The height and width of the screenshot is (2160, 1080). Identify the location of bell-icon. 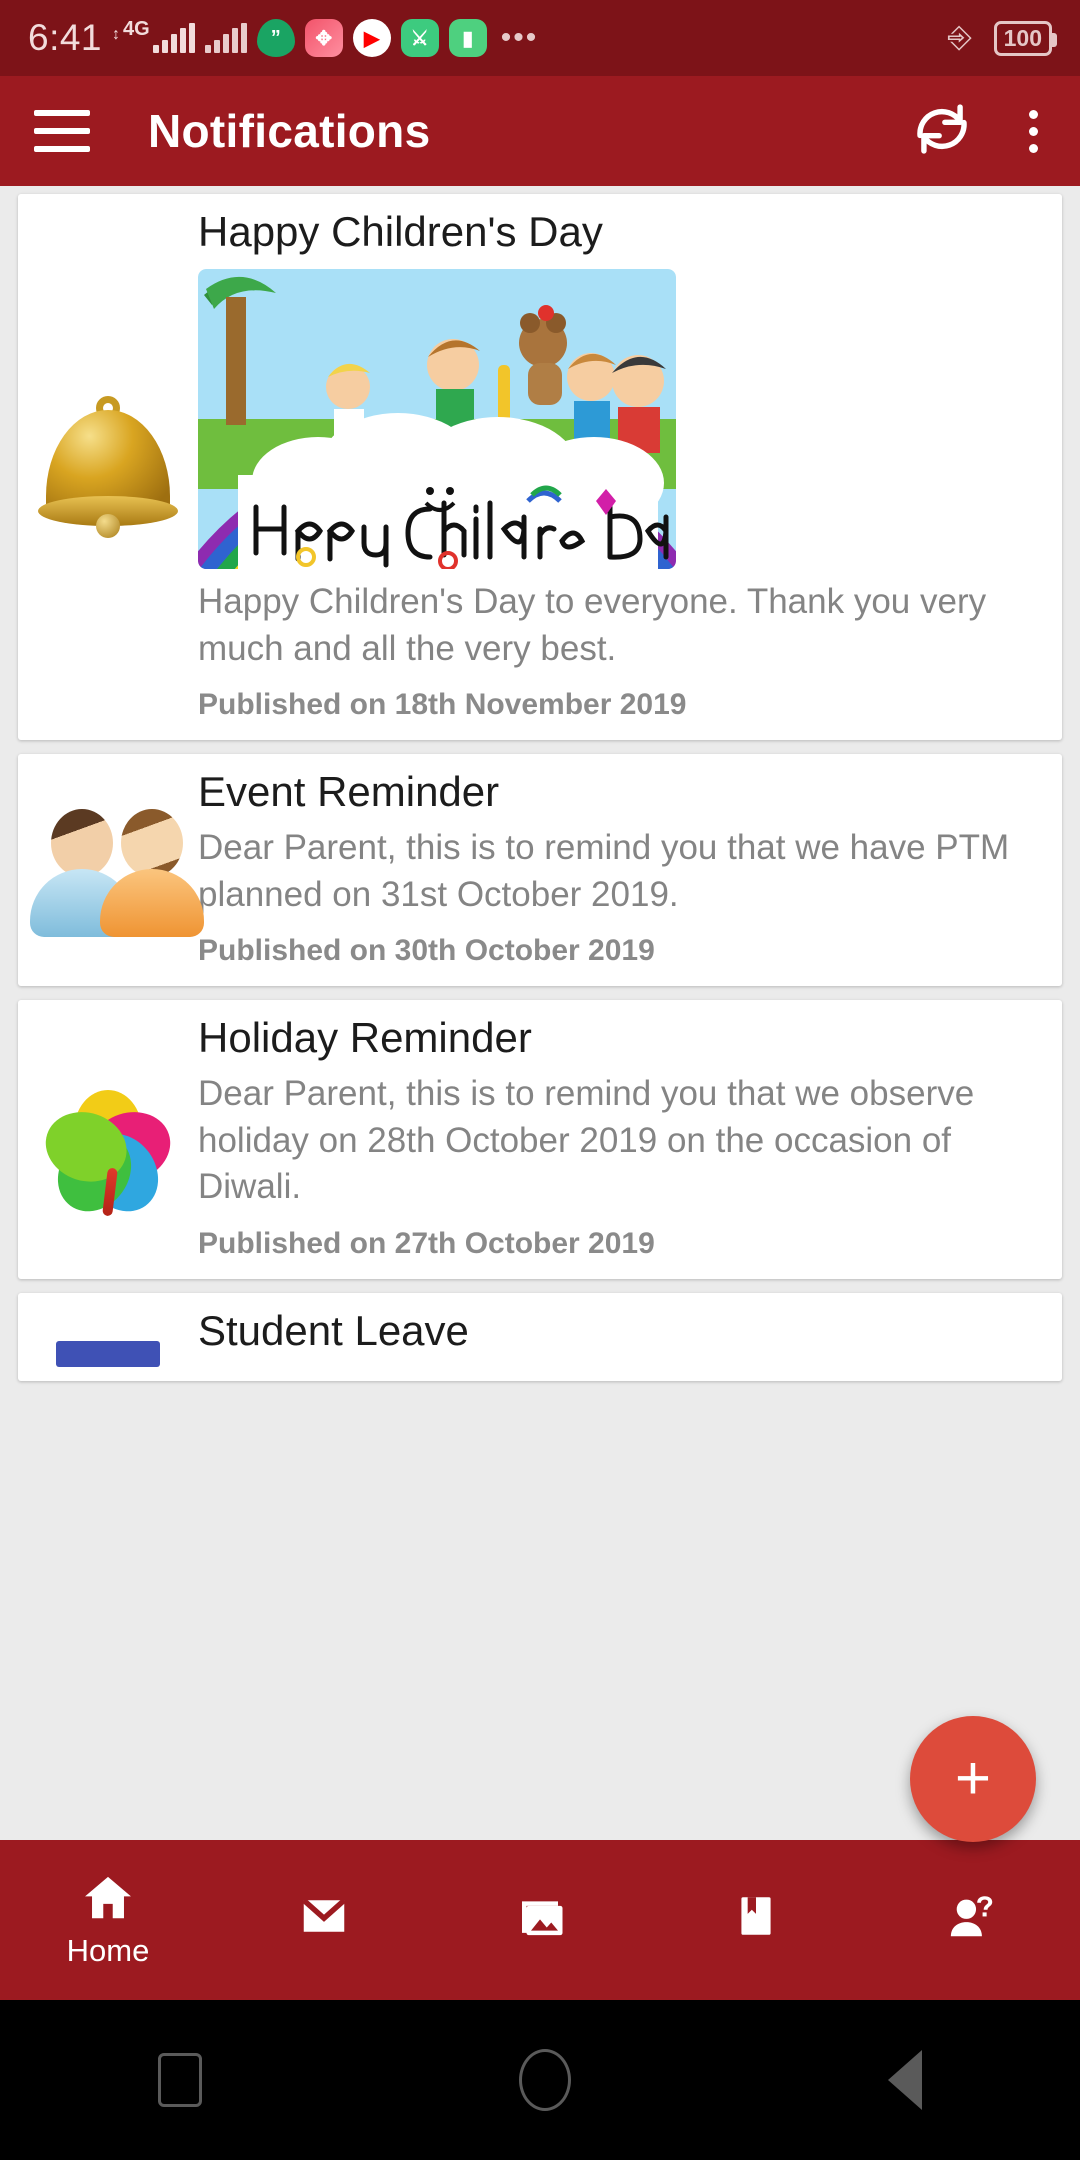
(108, 465).